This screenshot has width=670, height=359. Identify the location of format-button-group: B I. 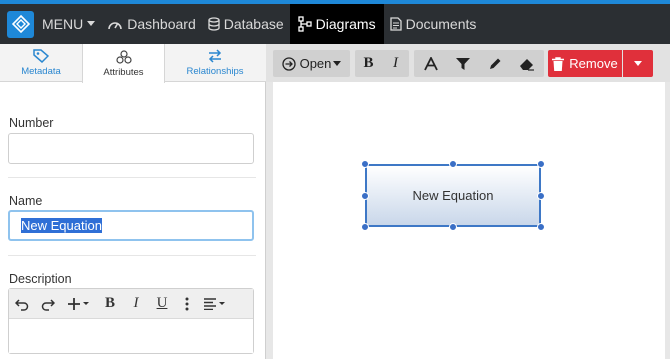
(382, 63).